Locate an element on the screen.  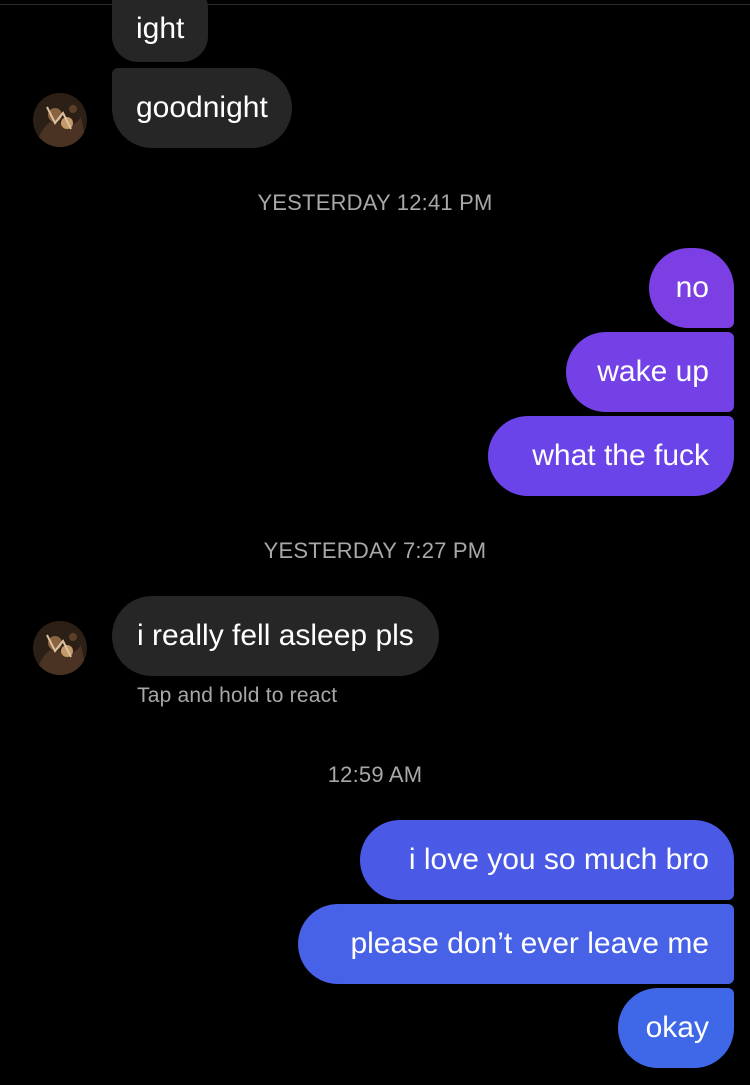
outgoing-message: wake up is located at coordinates (650, 372).